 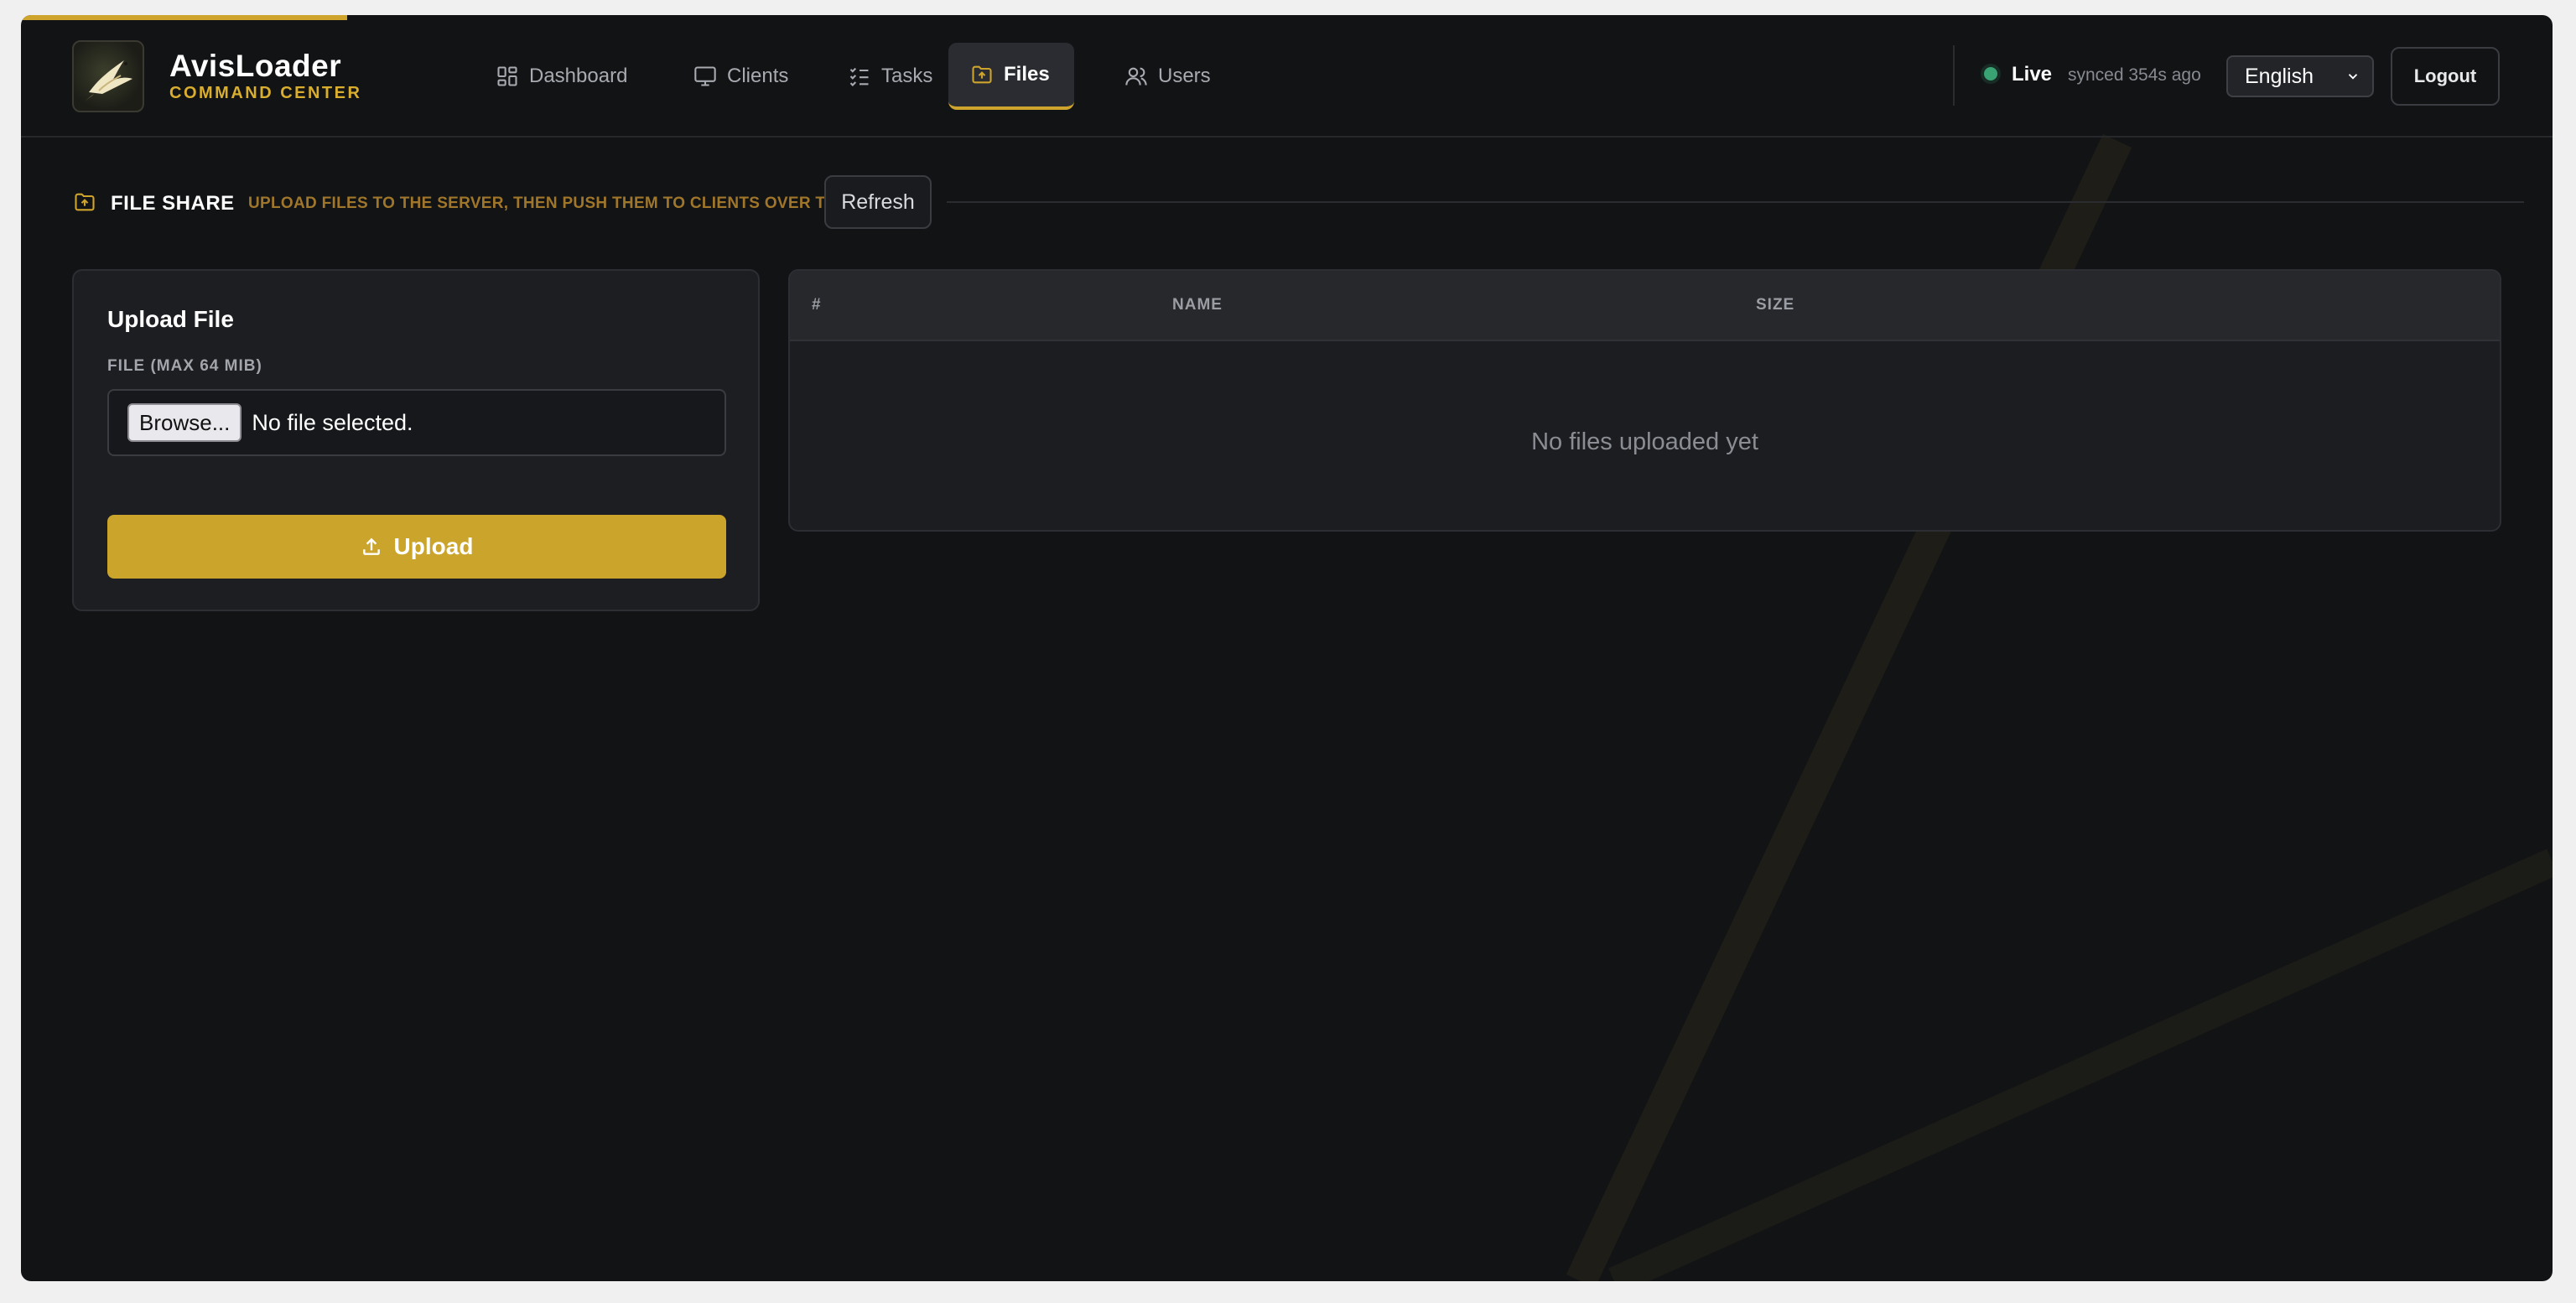 I want to click on language-select: English, so click(x=2300, y=76).